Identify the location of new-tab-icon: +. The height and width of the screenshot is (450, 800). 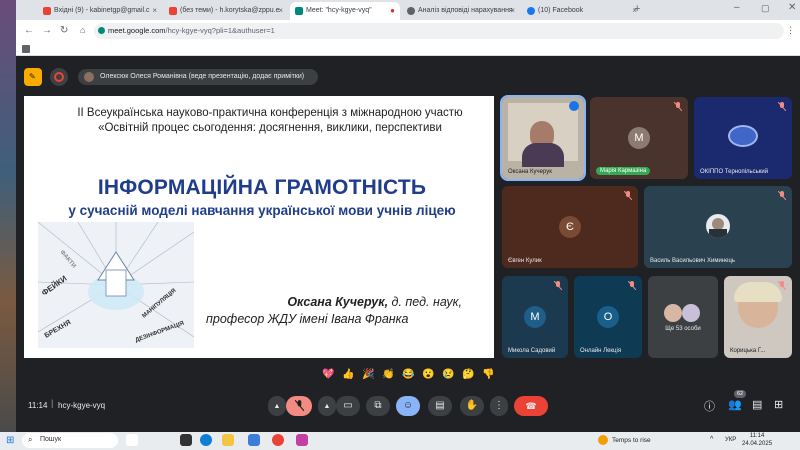
(637, 9).